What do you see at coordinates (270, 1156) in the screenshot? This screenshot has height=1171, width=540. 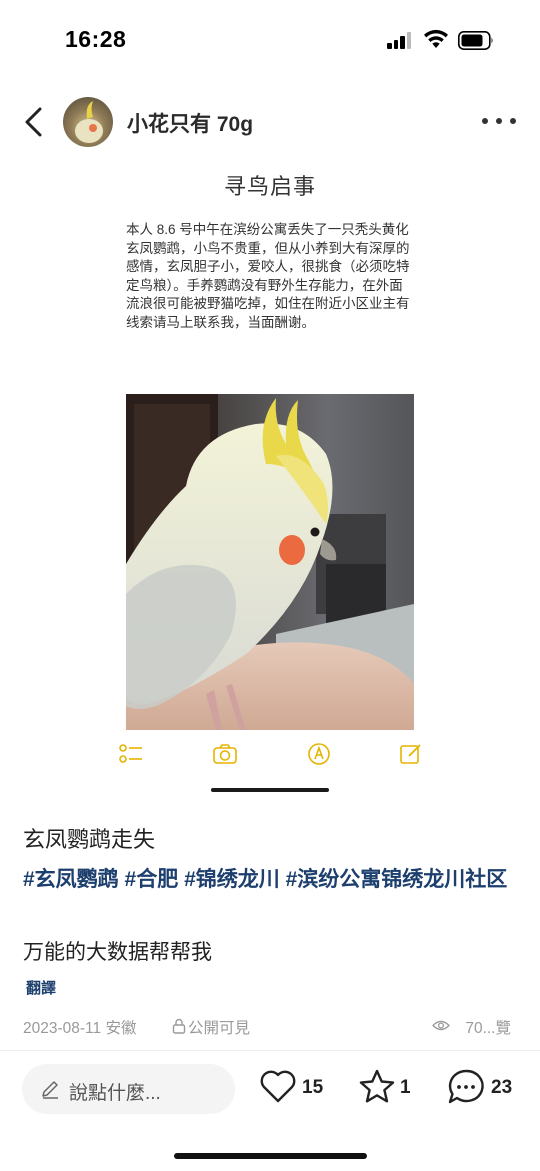 I see `home-indicator` at bounding box center [270, 1156].